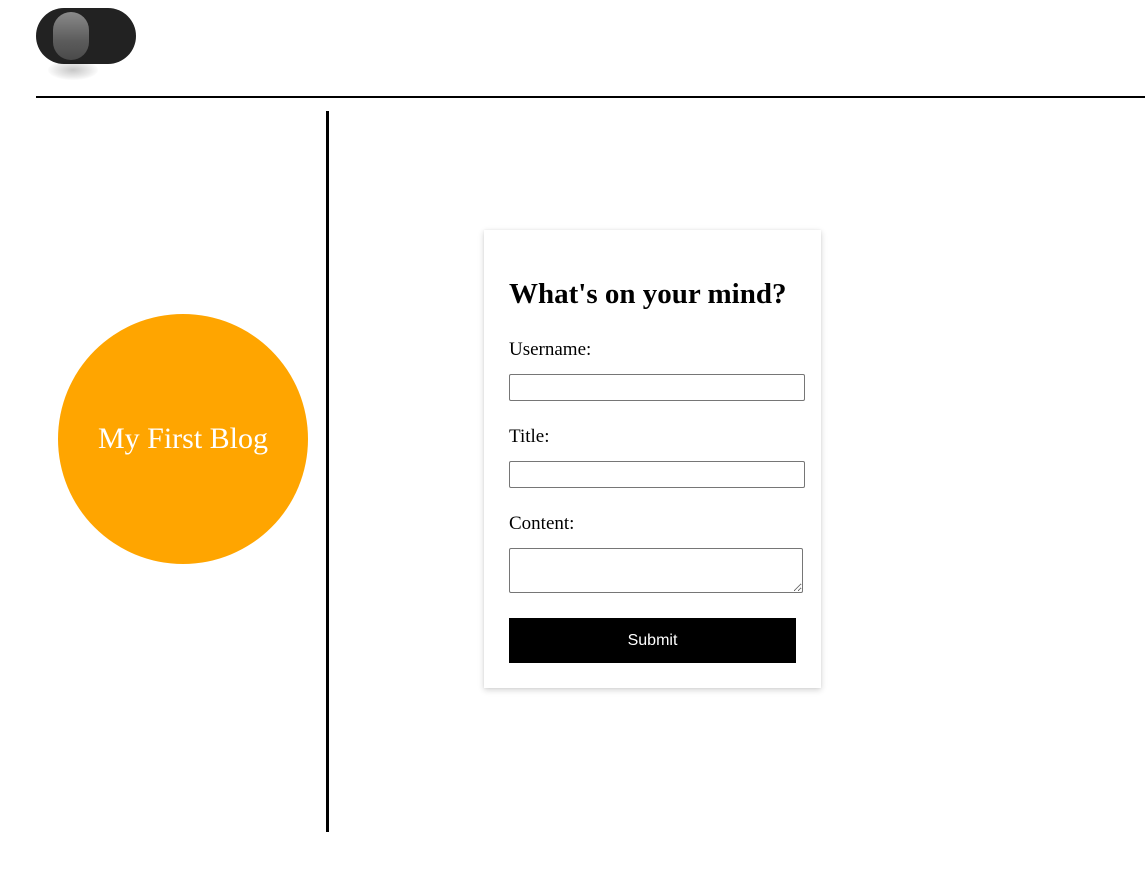 The height and width of the screenshot is (872, 1145). What do you see at coordinates (657, 387) in the screenshot?
I see `username-input` at bounding box center [657, 387].